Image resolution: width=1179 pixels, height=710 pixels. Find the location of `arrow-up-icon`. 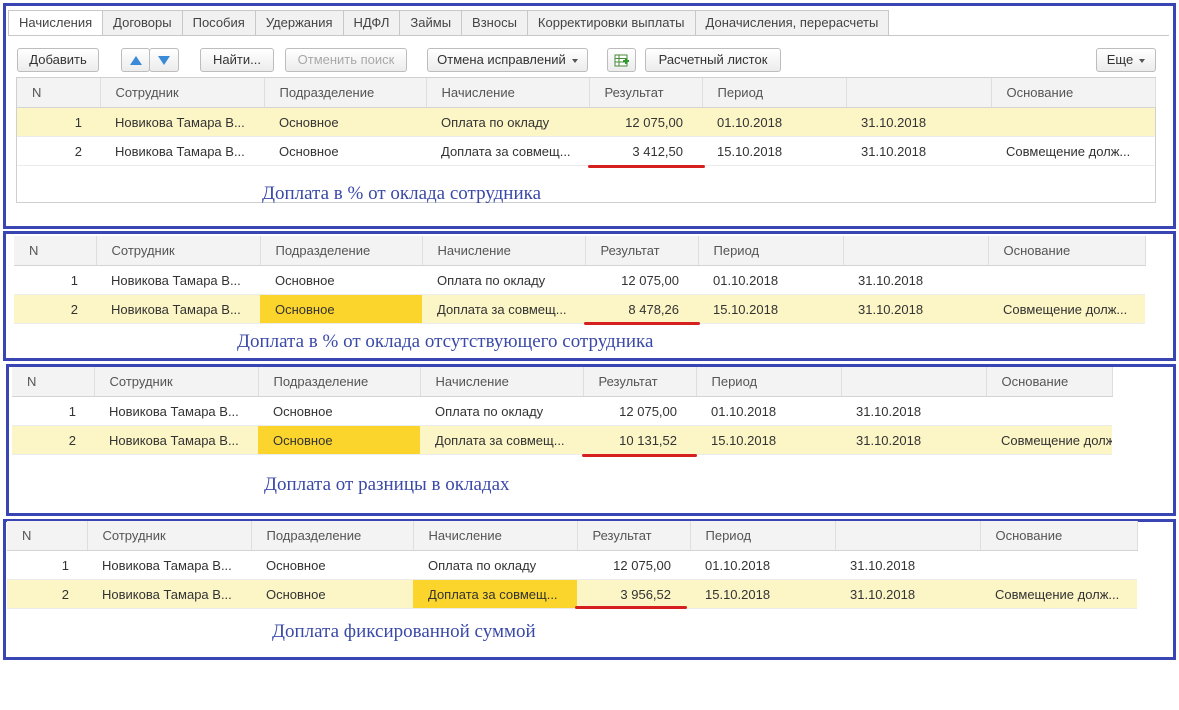

arrow-up-icon is located at coordinates (135, 61).